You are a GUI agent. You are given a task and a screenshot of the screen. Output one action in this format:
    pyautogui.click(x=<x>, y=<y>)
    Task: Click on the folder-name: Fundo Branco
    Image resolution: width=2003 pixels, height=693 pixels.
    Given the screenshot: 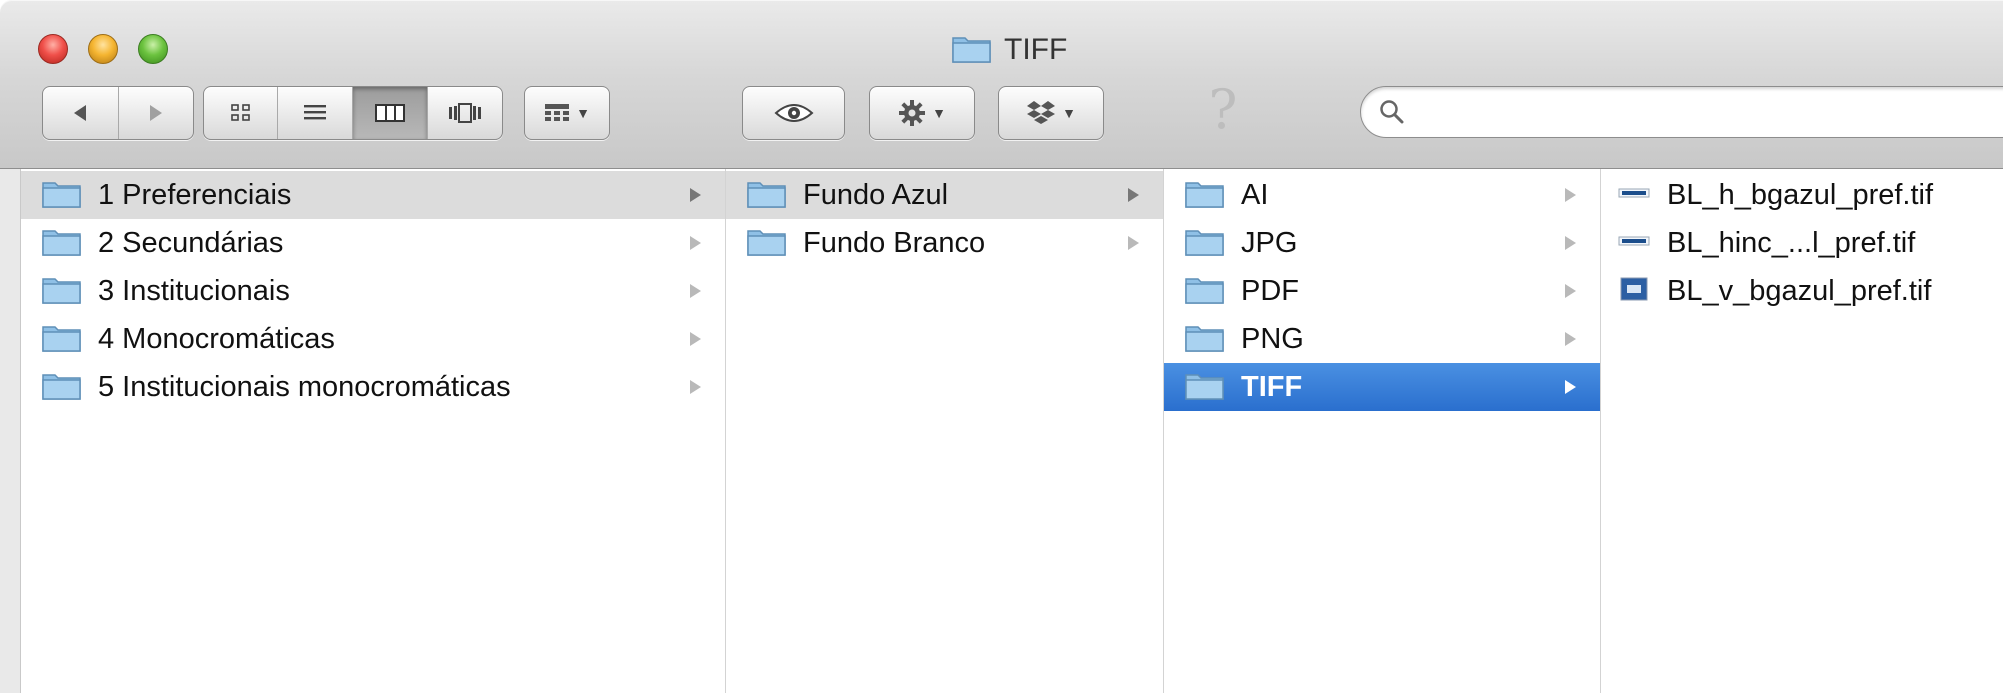 What is the action you would take?
    pyautogui.click(x=894, y=242)
    